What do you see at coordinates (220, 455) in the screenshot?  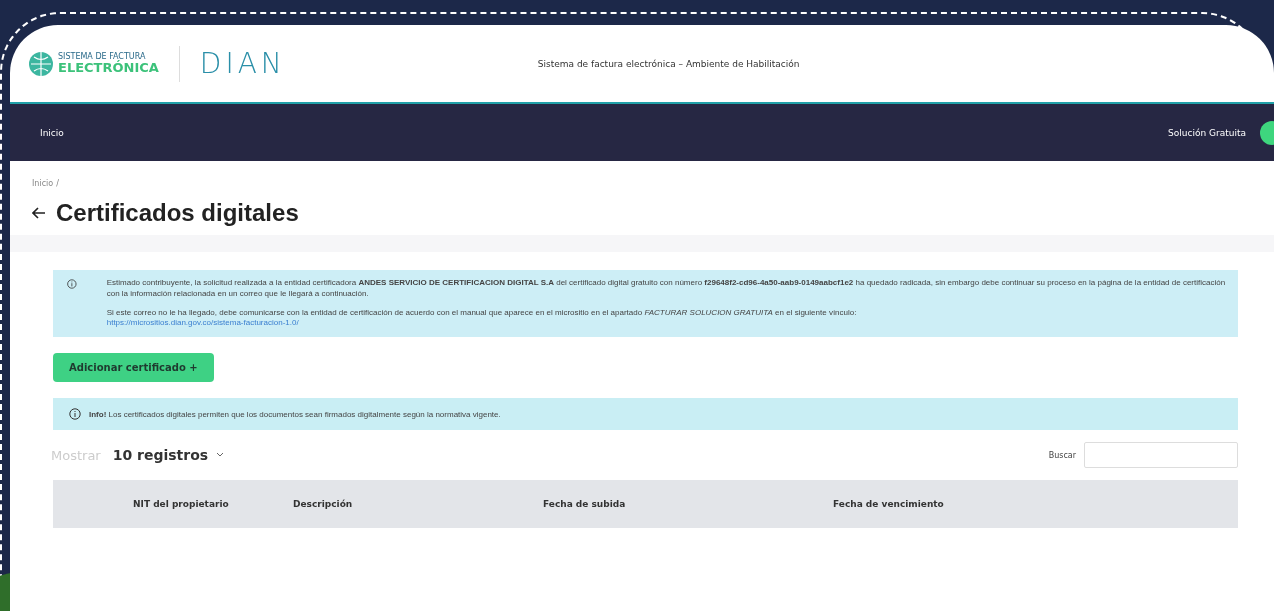 I see `caret-icon` at bounding box center [220, 455].